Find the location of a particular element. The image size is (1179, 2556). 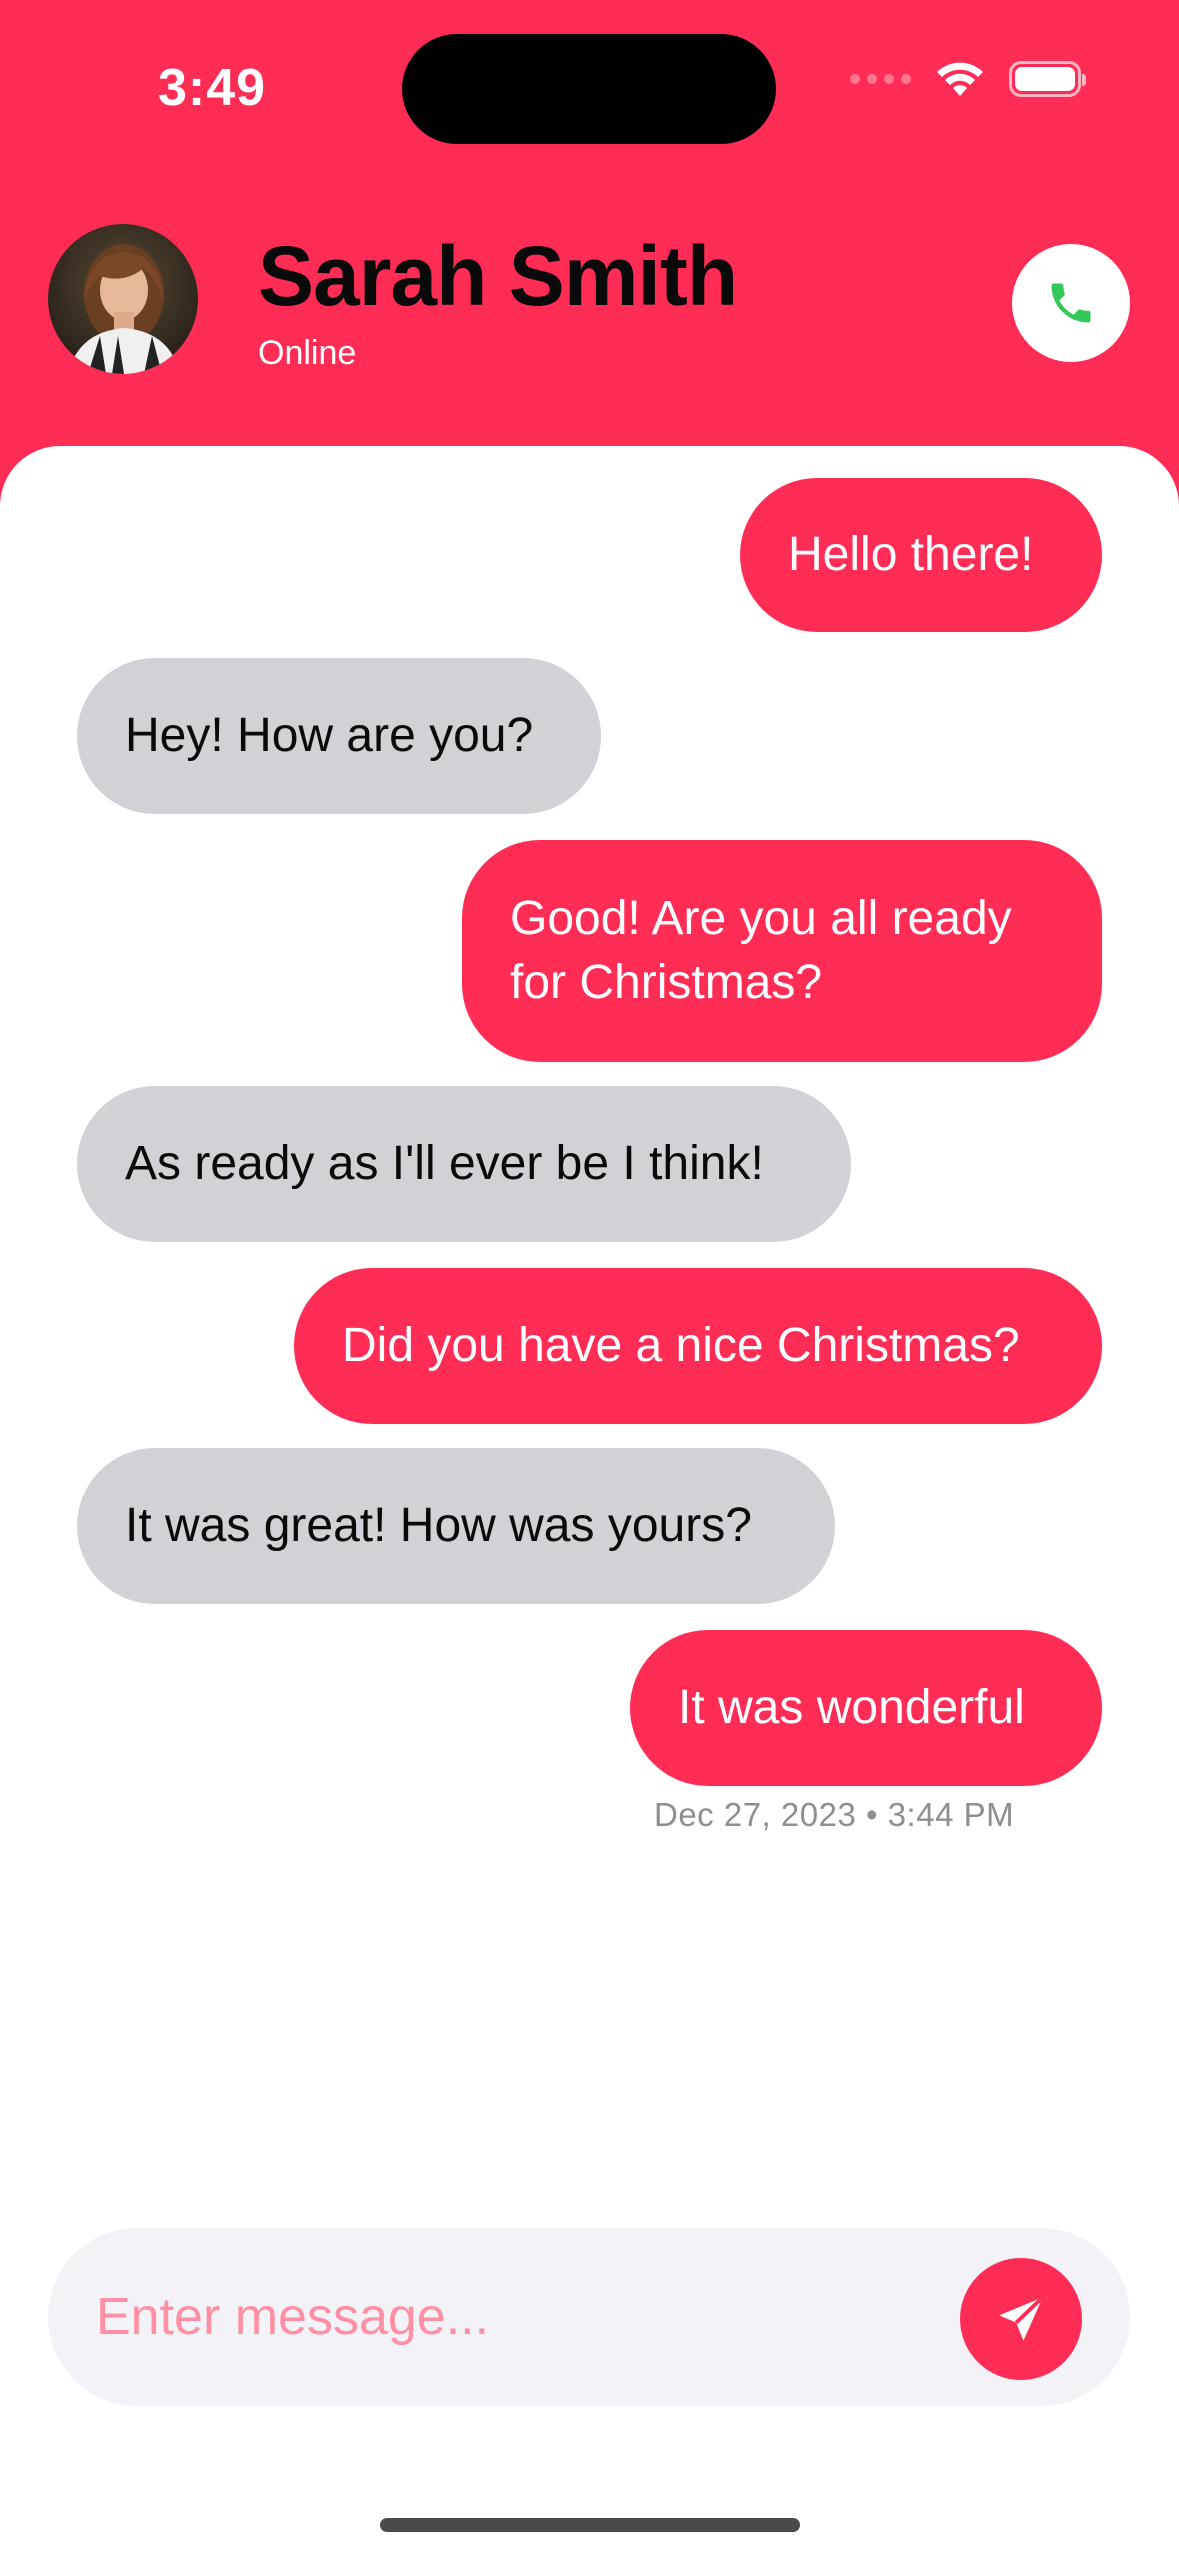

message-bubble-received: Hey! How are you? is located at coordinates (339, 736).